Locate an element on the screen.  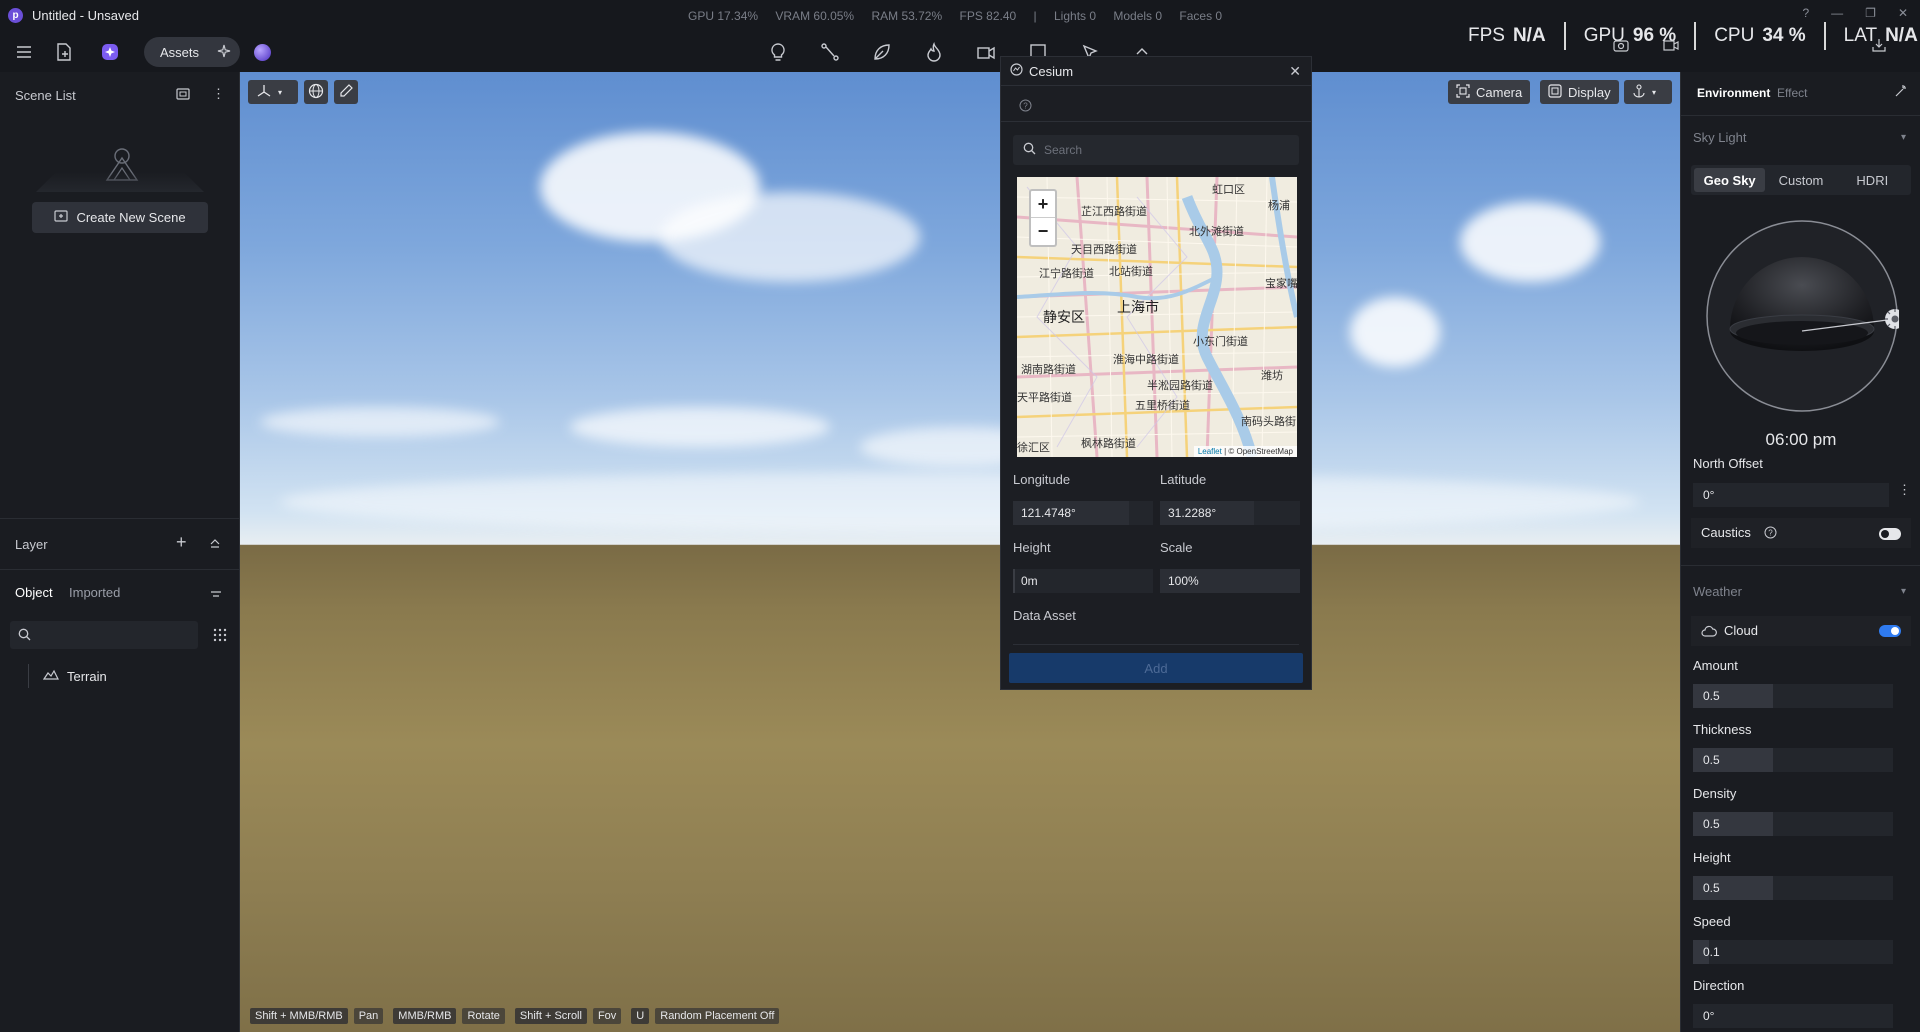
cloud-toggle is located at coordinates (1890, 631).